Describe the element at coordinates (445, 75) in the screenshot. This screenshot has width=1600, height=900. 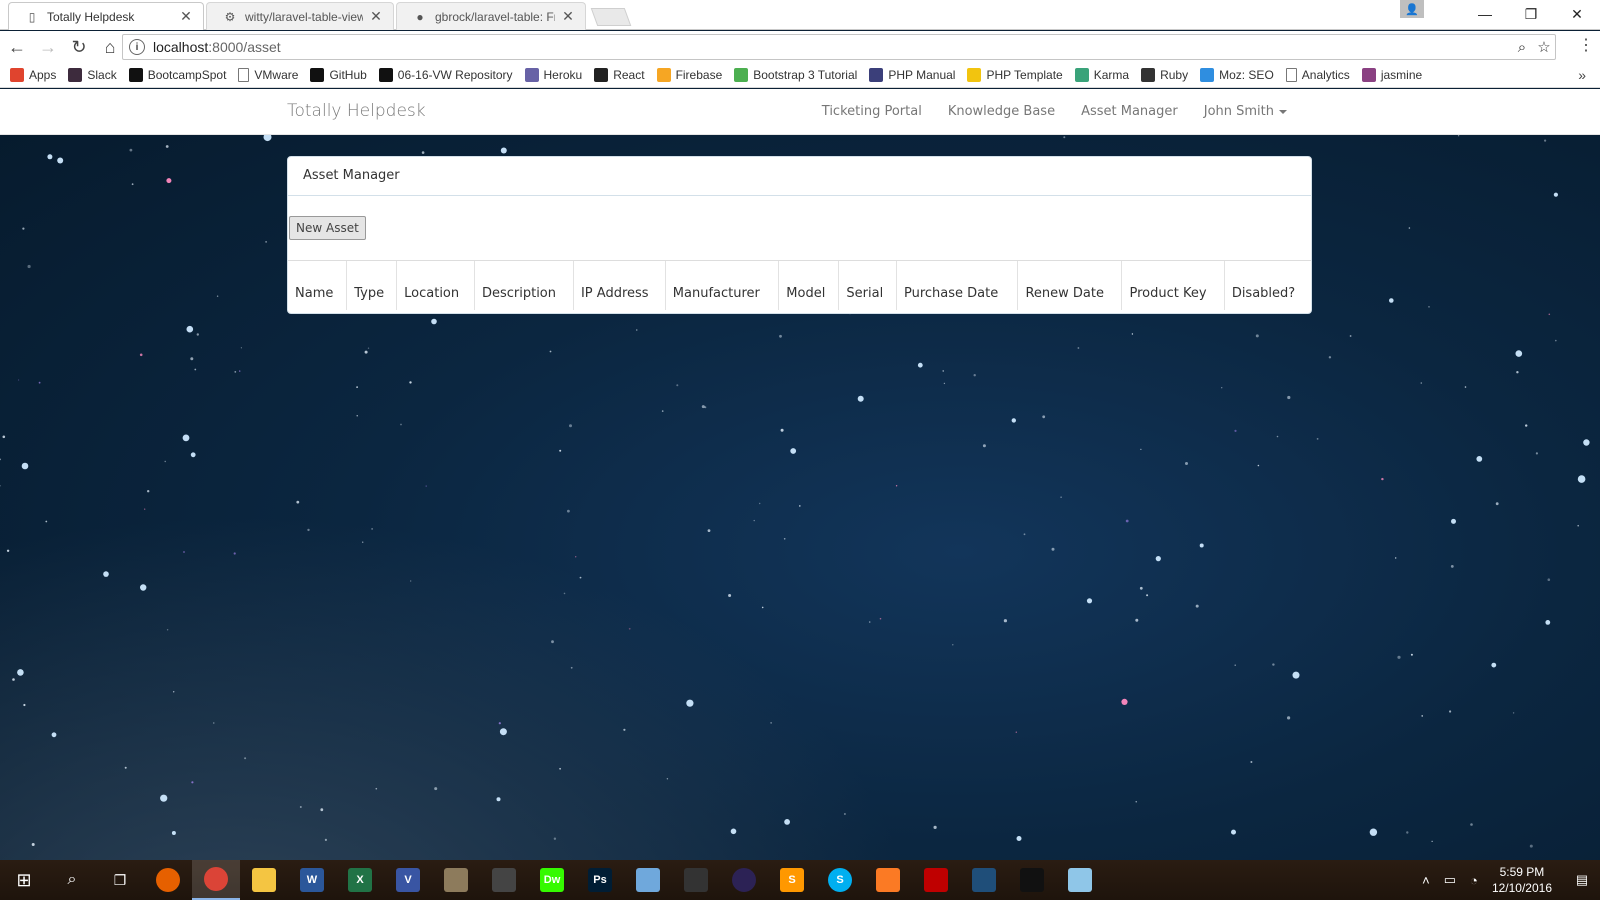
I see `bookmark-06-16-vw-repository: 06-16-VW Repository` at that location.